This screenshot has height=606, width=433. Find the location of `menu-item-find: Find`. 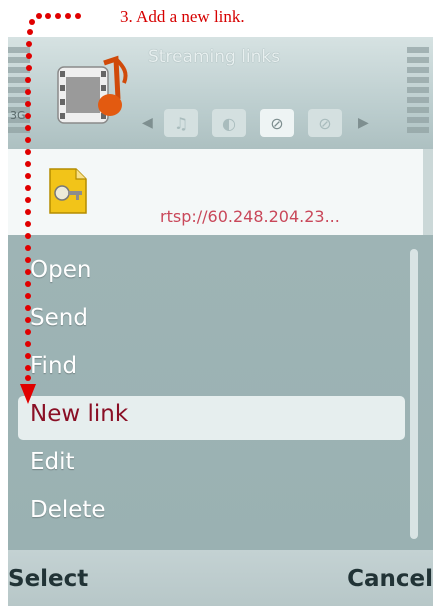

menu-item-find: Find is located at coordinates (53, 366).